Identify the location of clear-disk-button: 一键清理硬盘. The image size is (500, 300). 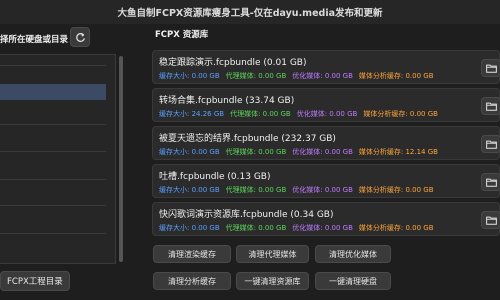
(353, 281).